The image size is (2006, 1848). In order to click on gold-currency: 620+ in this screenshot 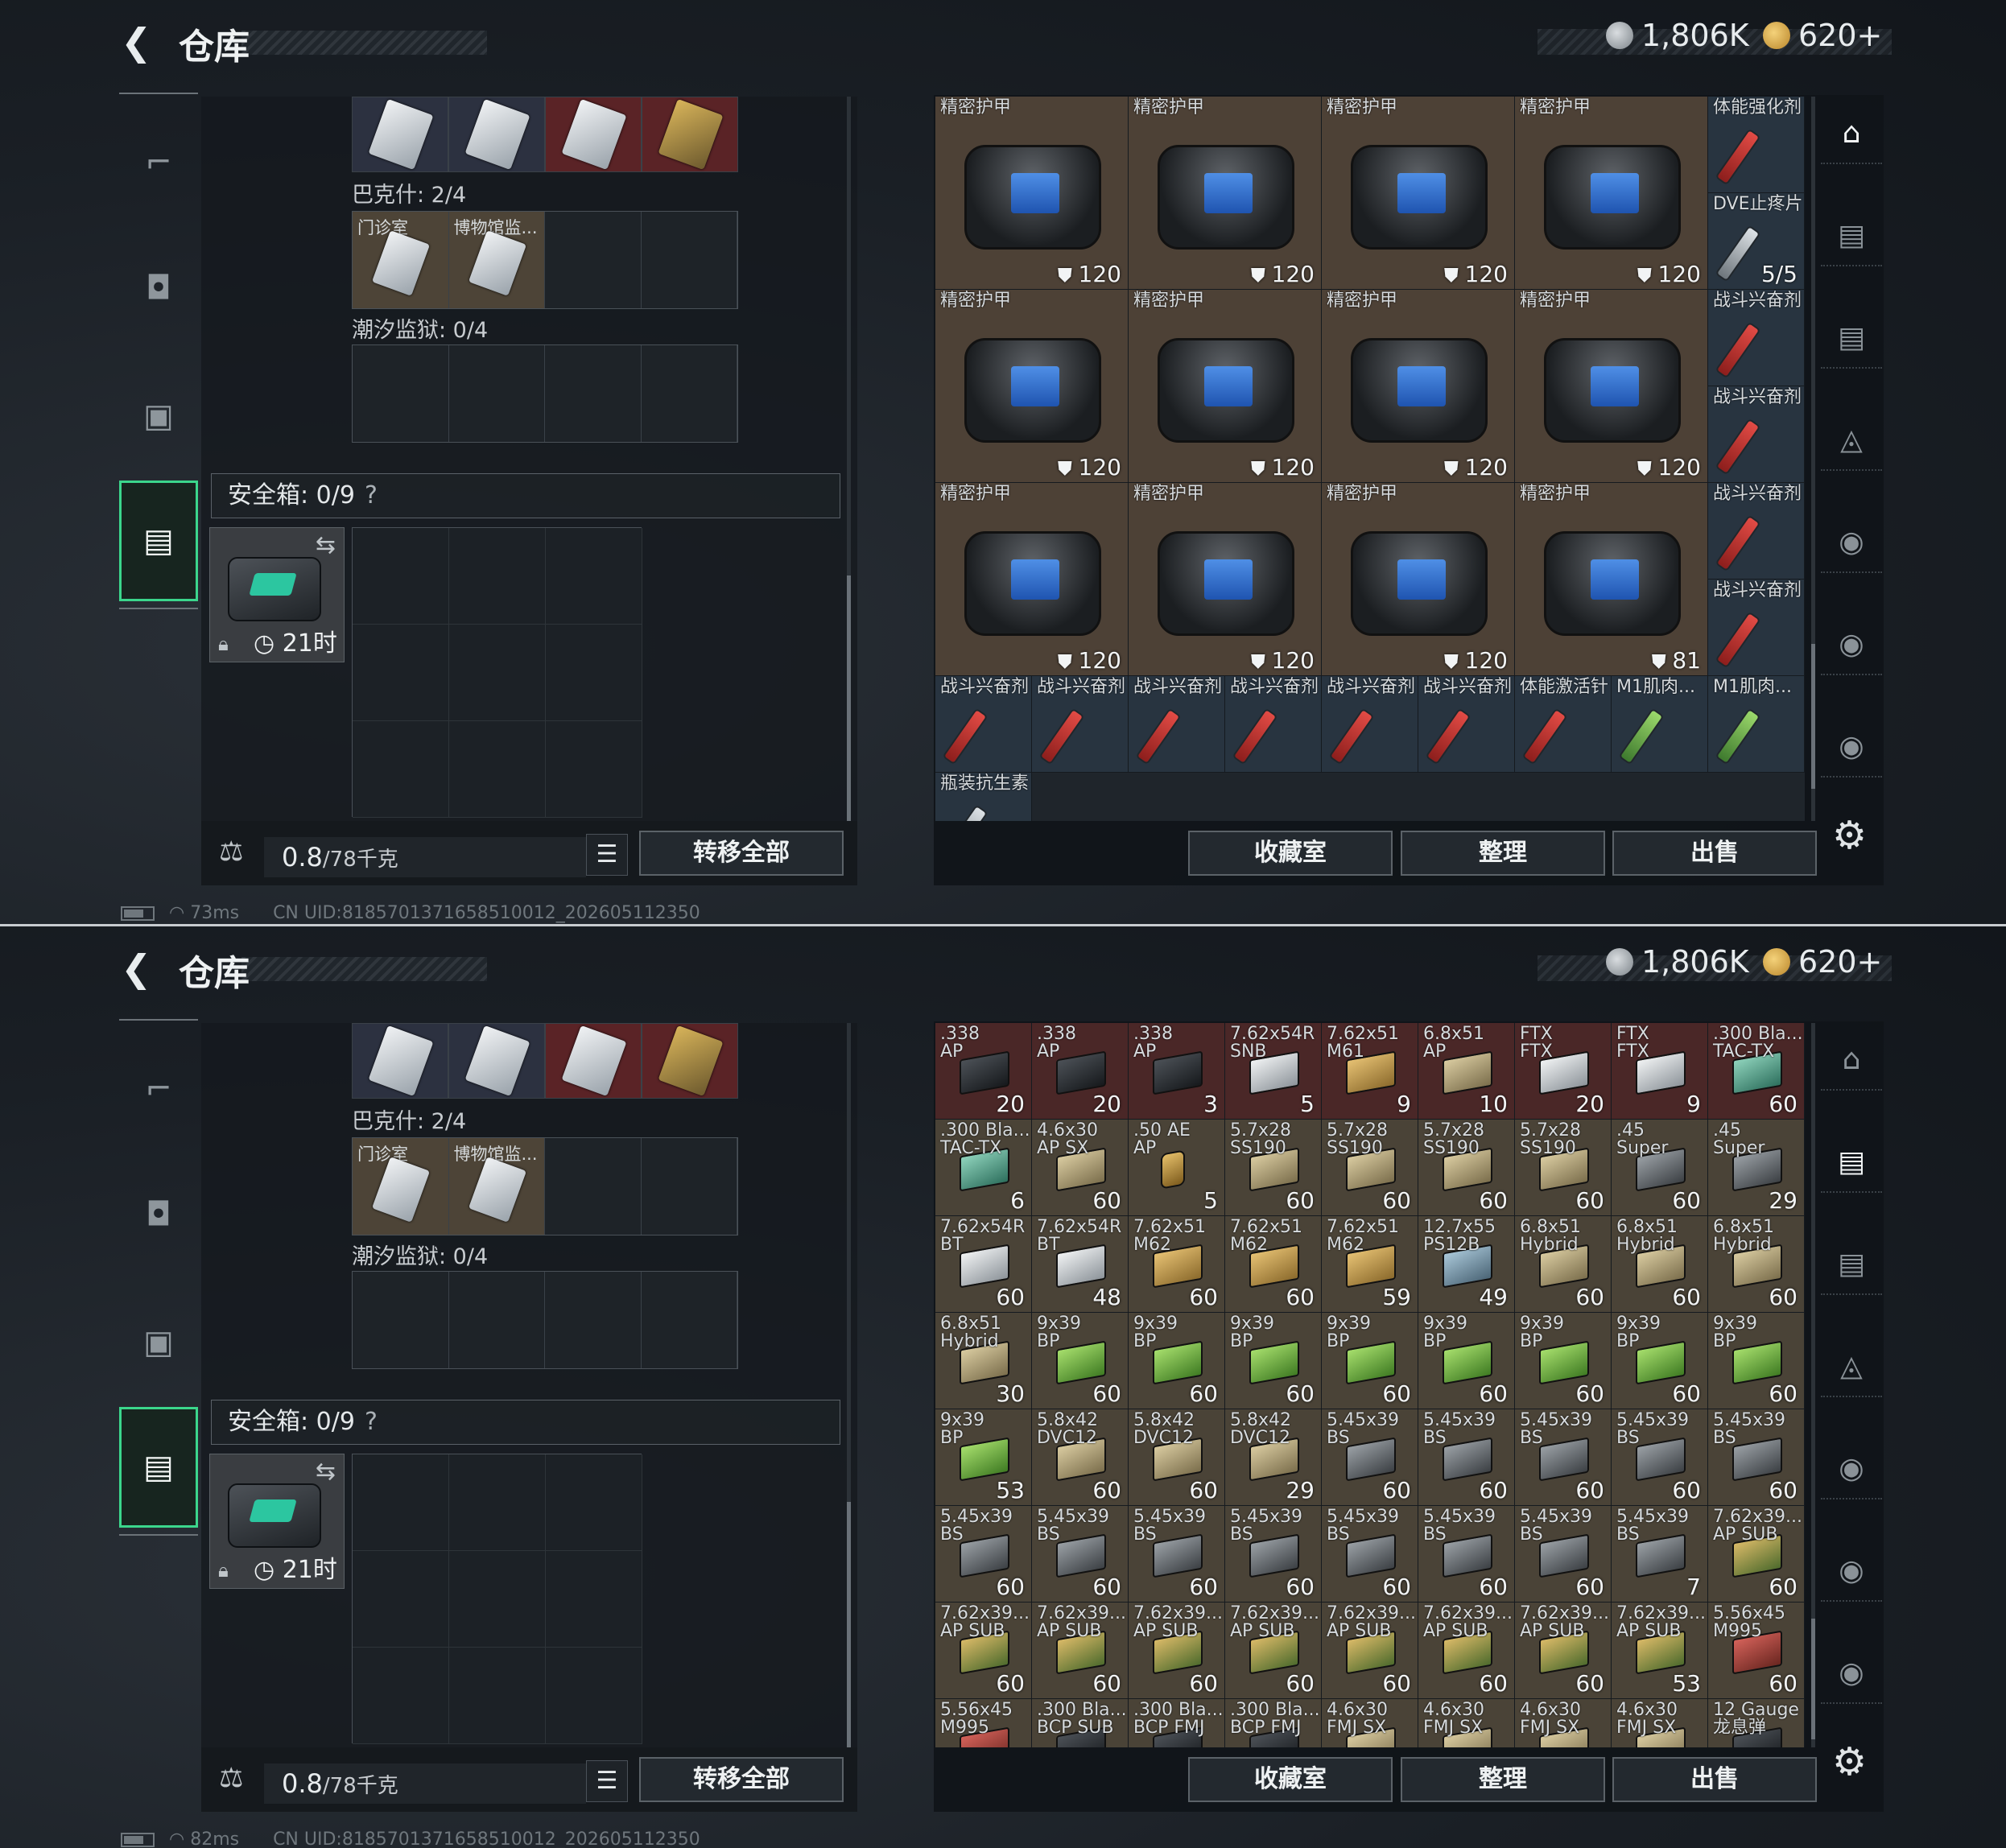, I will do `click(1823, 962)`.